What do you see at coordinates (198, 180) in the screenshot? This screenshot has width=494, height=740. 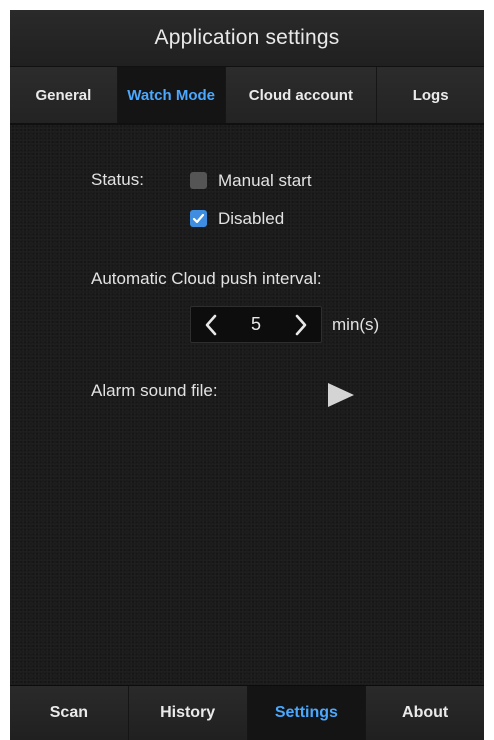 I see `manual-start-checkbox` at bounding box center [198, 180].